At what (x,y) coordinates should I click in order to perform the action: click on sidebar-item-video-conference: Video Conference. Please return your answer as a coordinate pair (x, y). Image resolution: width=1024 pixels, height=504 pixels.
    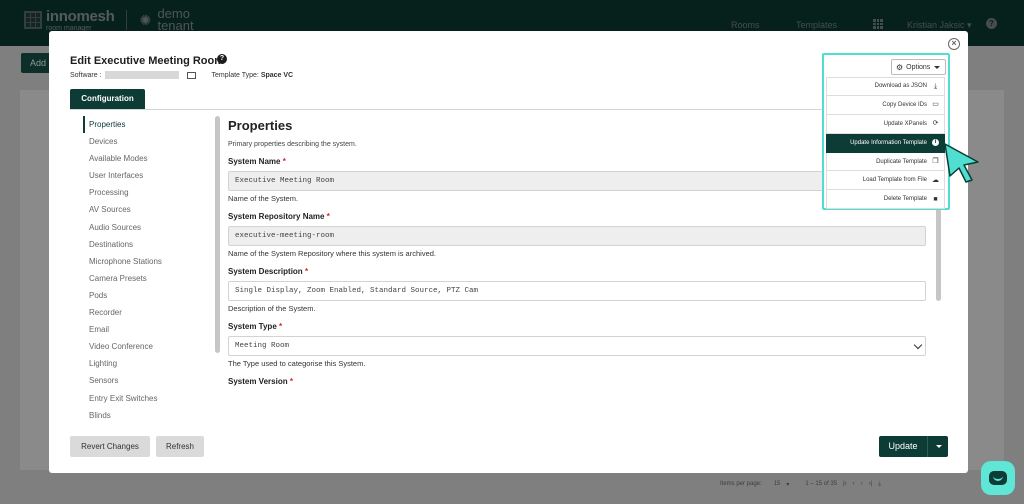
    Looking at the image, I should click on (148, 346).